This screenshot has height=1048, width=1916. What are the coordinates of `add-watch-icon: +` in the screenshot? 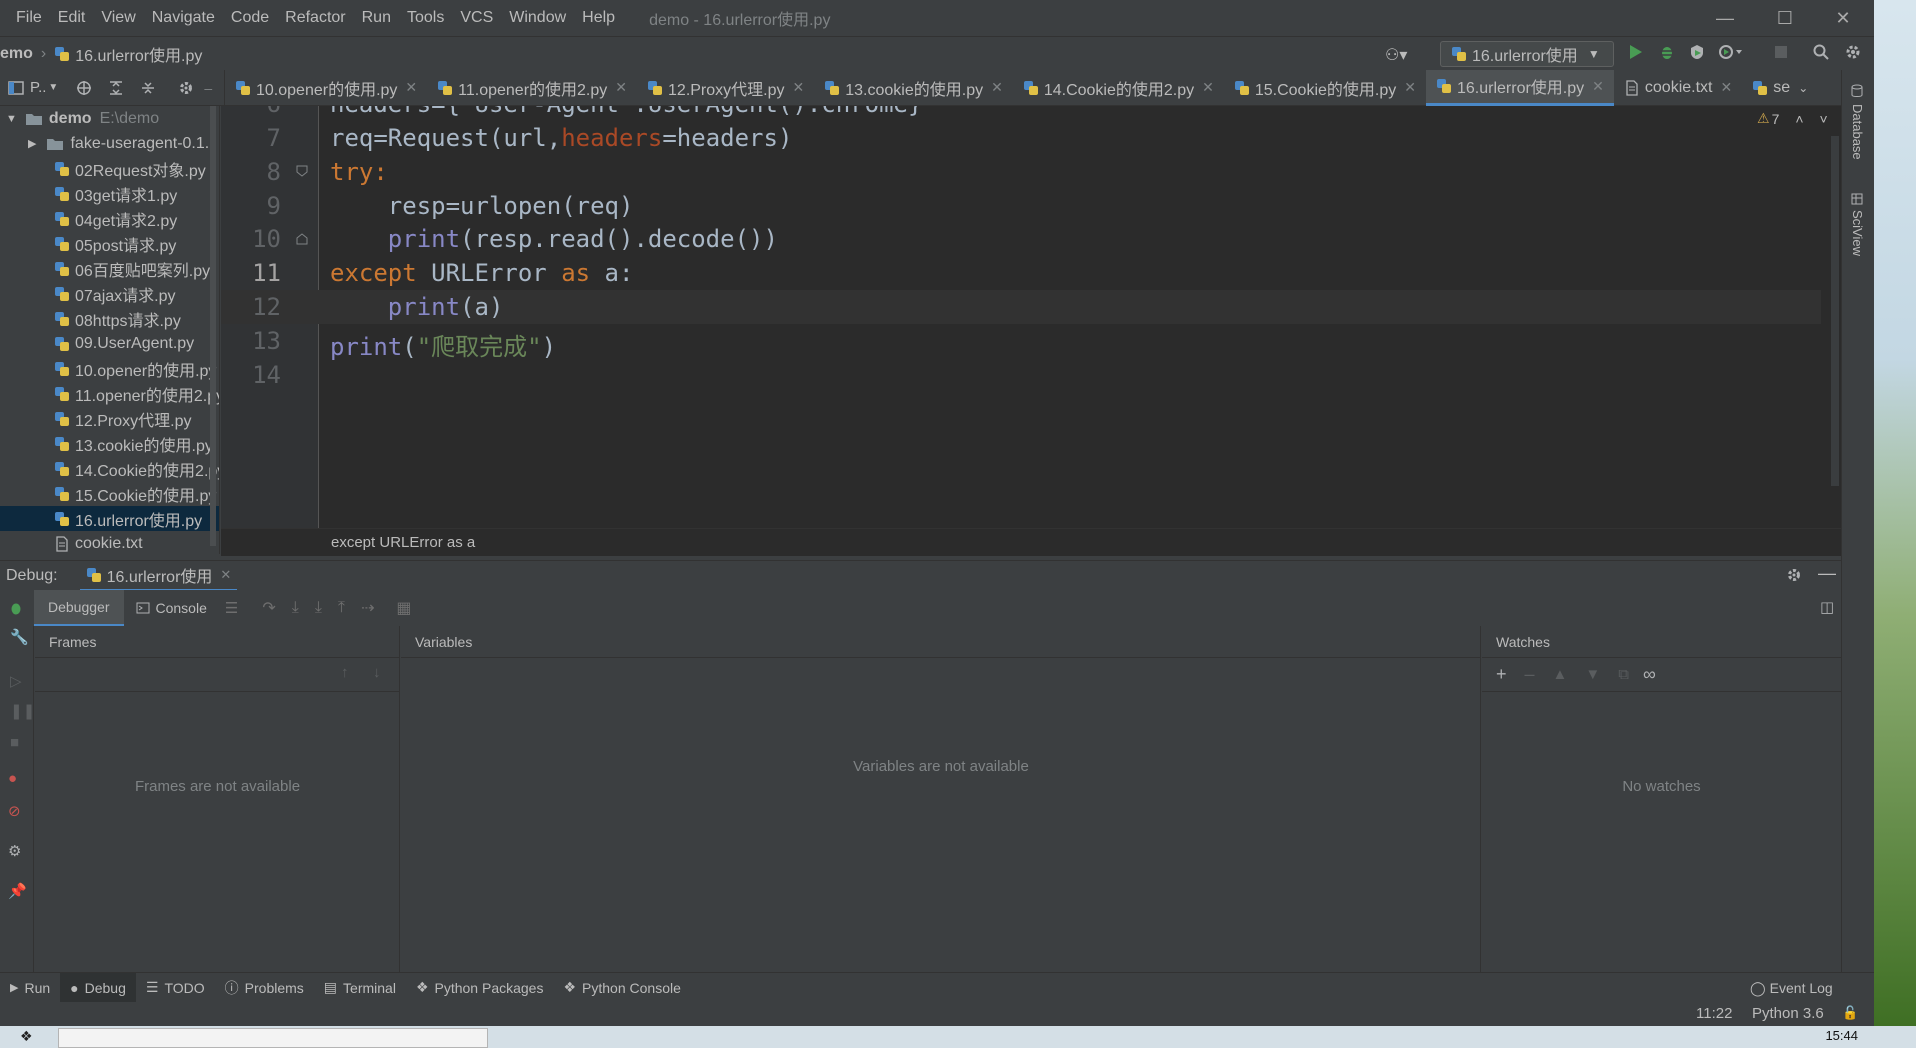 It's located at (1501, 674).